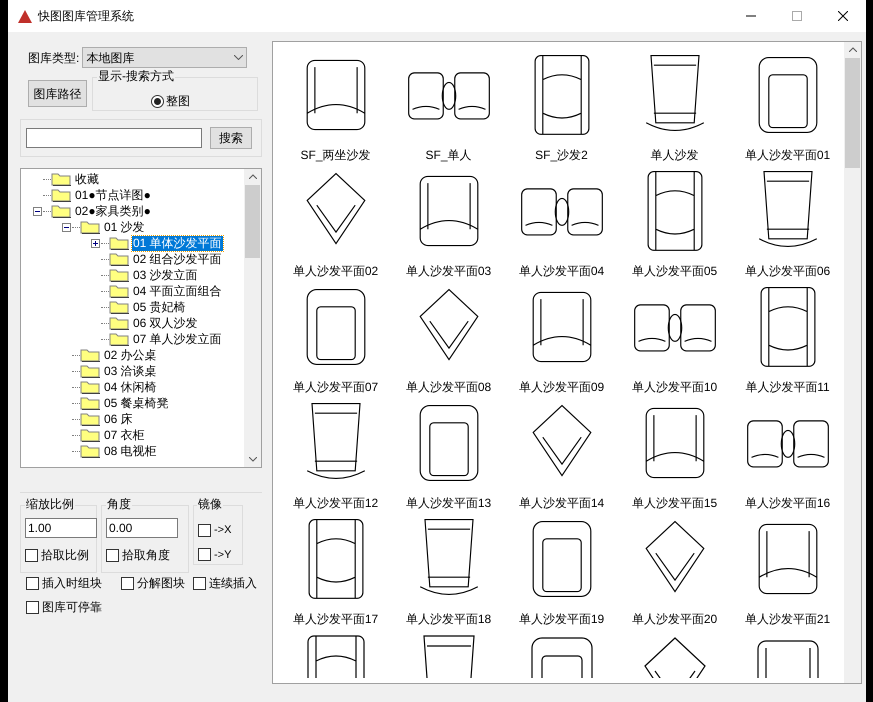 The image size is (873, 702). Describe the element at coordinates (335, 387) in the screenshot. I see `thumbnail-label: 单人沙发平面07` at that location.